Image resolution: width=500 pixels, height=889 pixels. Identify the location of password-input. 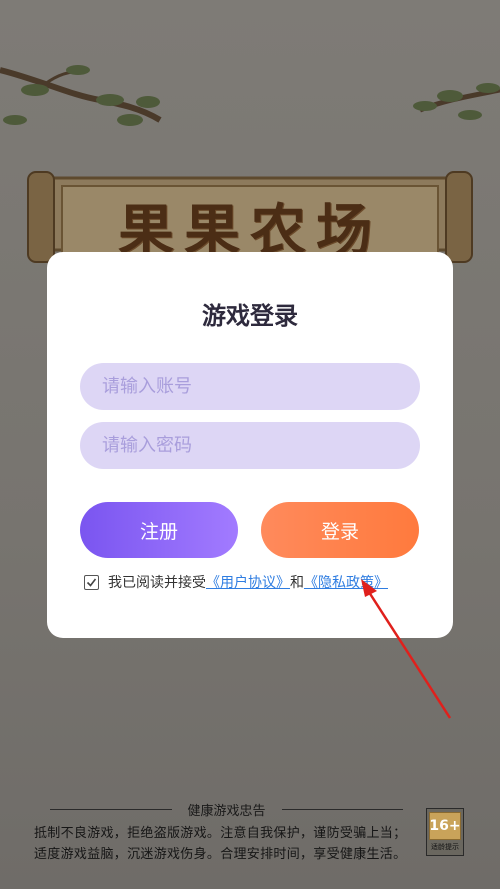
(250, 445).